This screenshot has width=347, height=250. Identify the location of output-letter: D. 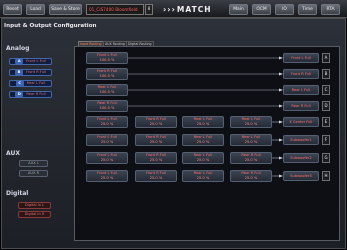
(326, 106).